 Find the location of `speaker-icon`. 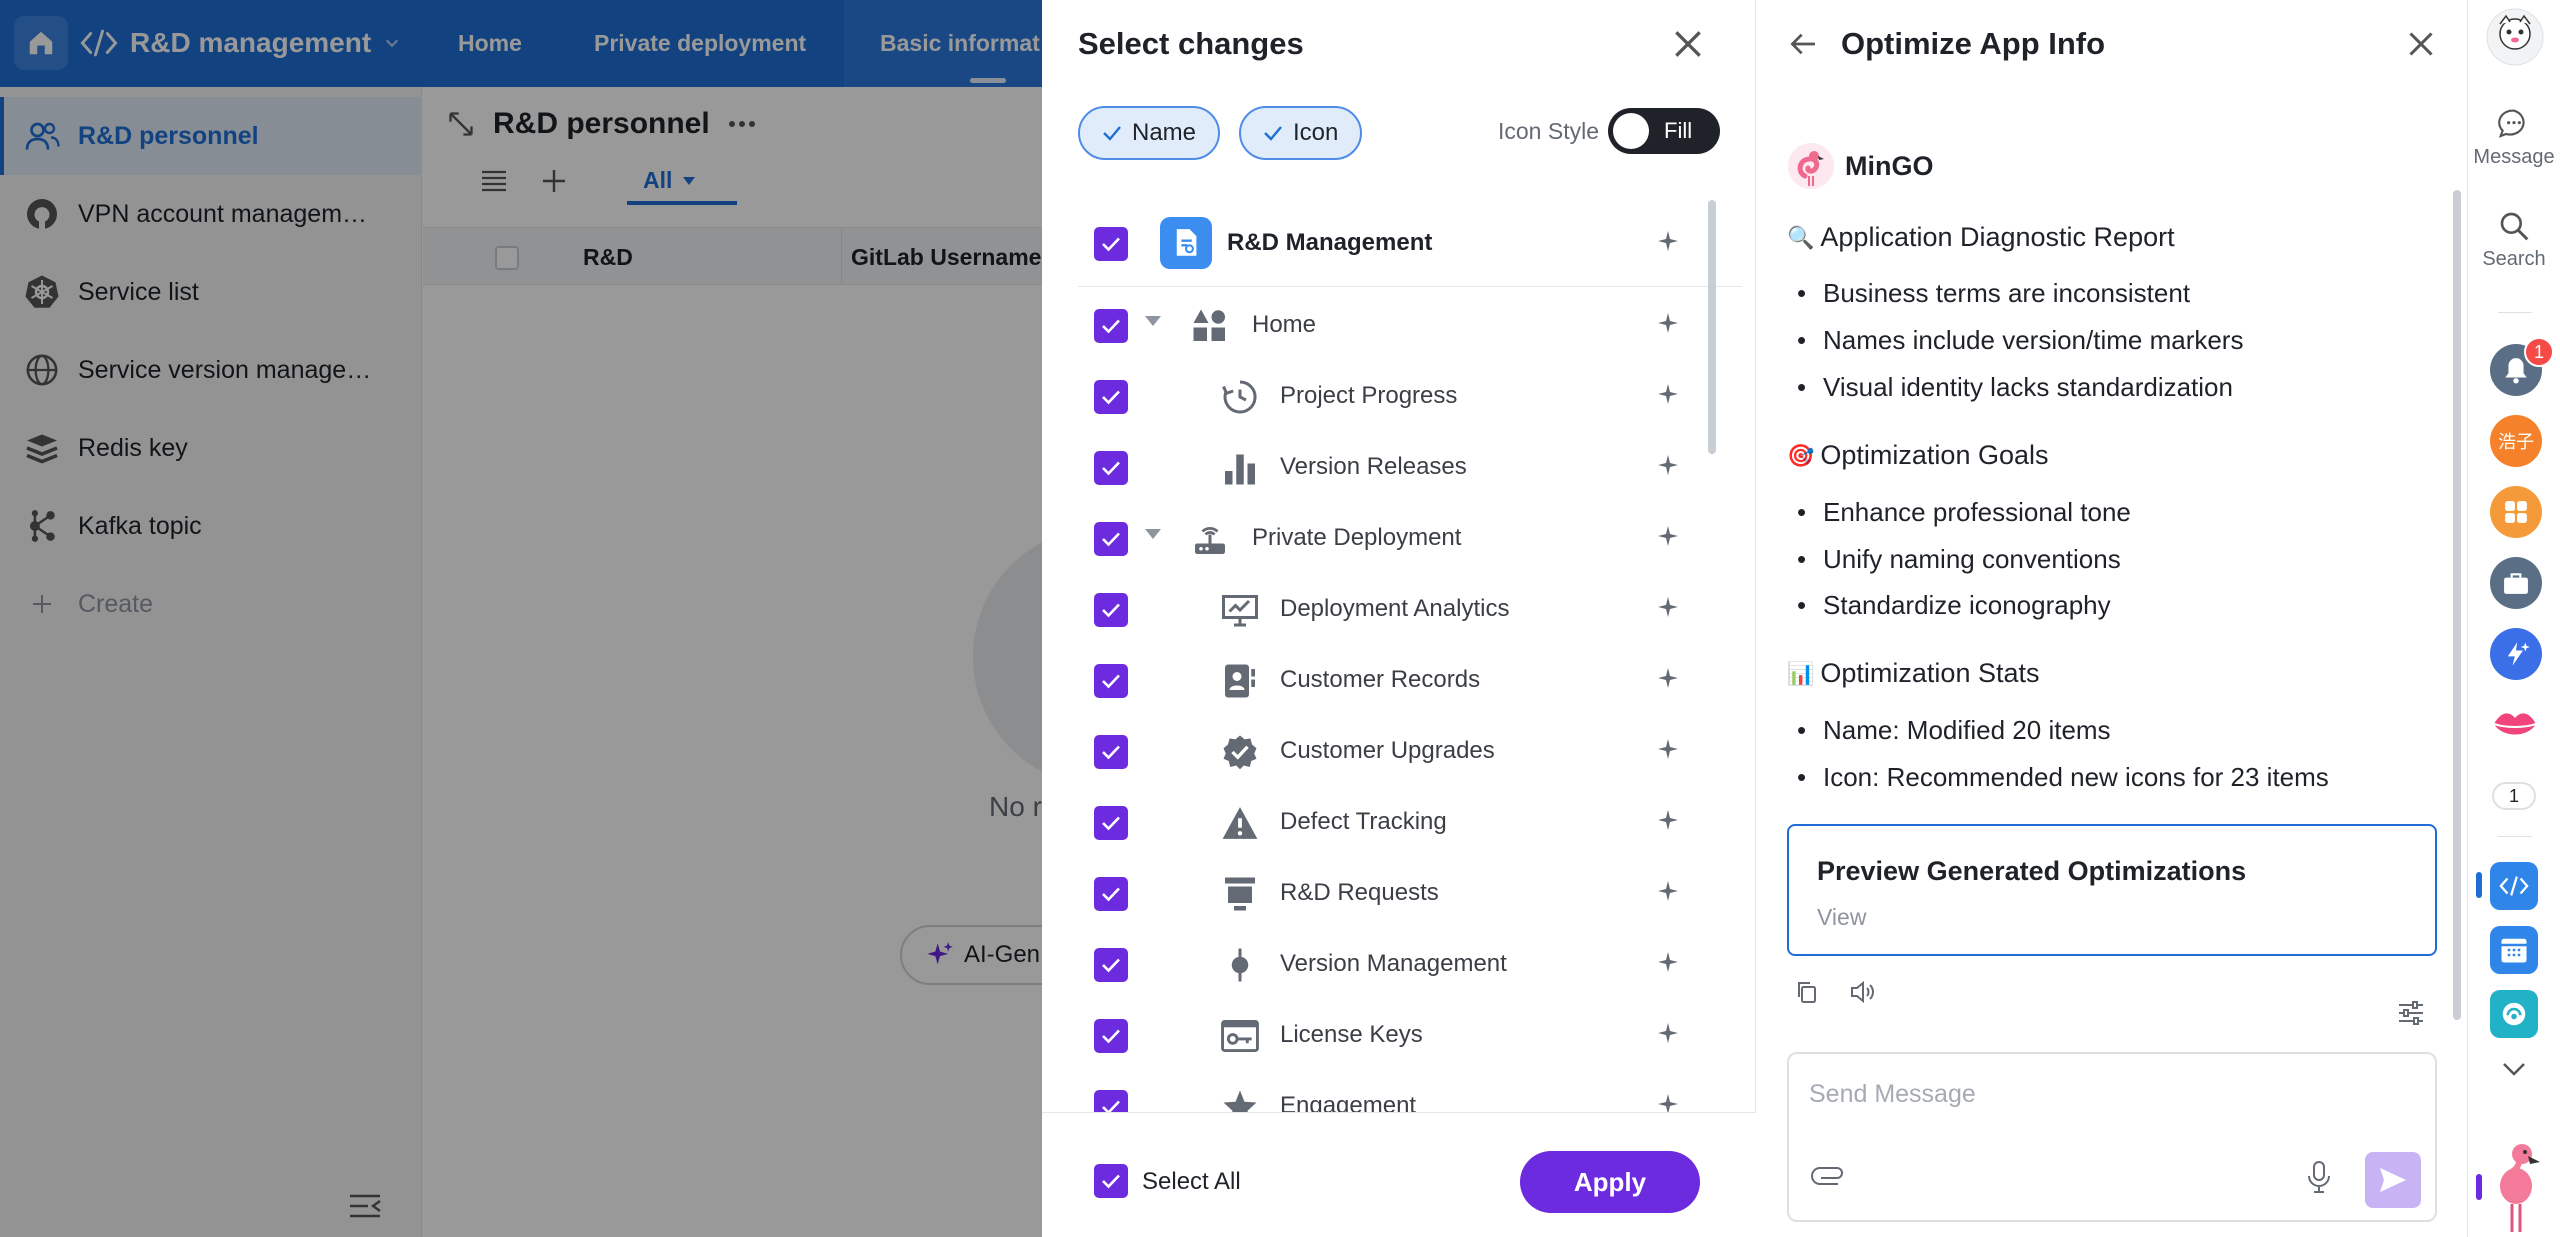

speaker-icon is located at coordinates (1863, 992).